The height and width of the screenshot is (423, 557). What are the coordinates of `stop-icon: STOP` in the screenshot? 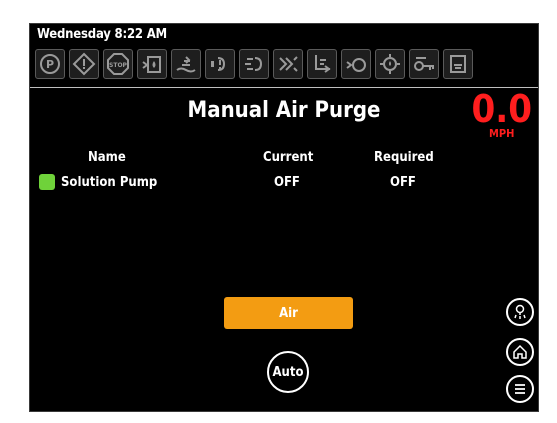 It's located at (118, 64).